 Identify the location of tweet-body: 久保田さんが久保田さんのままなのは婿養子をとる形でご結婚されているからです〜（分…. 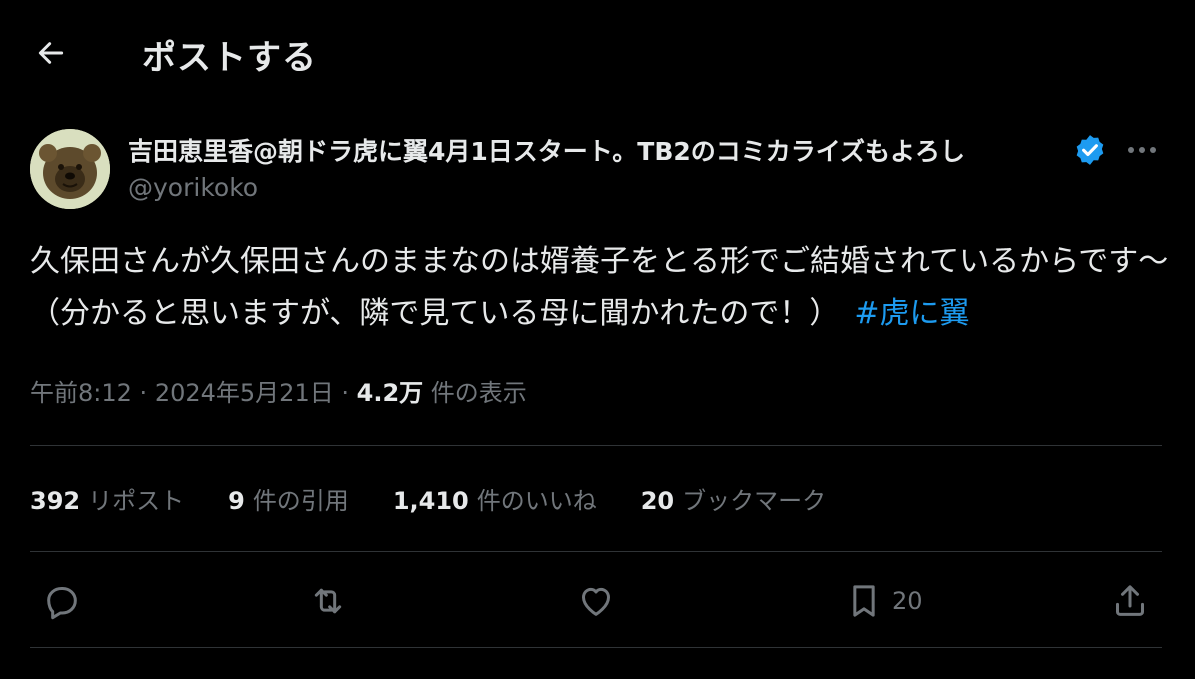
(599, 287).